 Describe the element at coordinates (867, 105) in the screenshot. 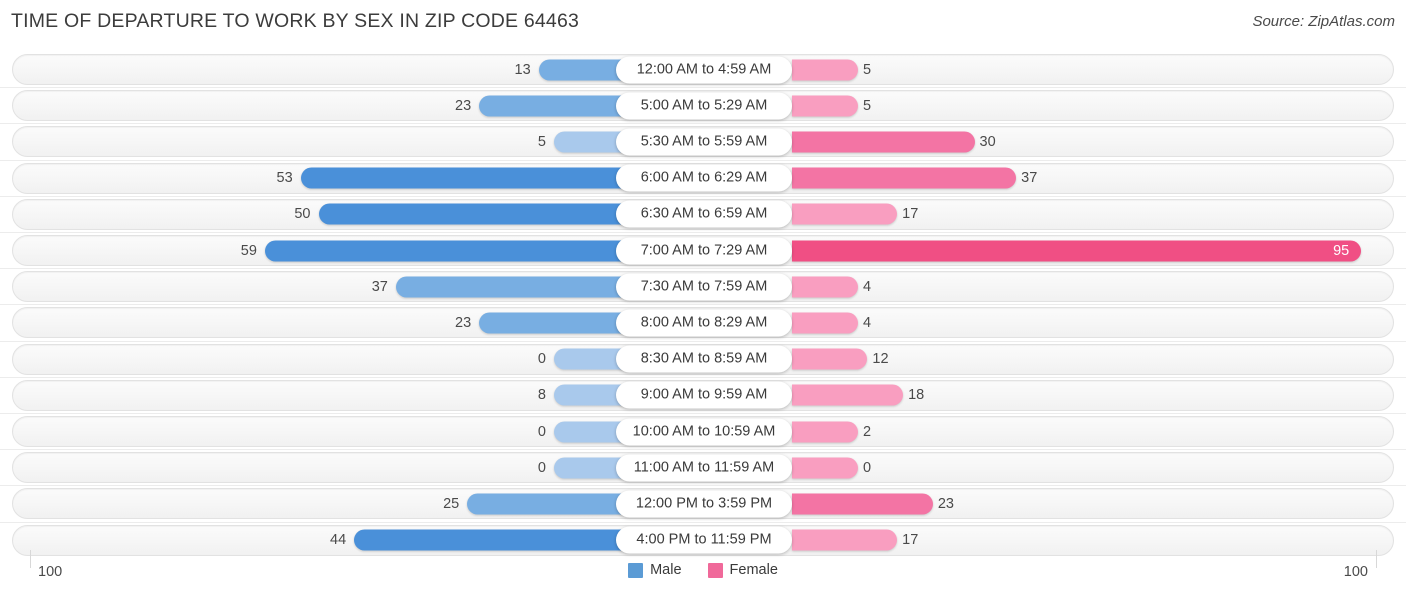

I see `female-value-label: 5` at that location.